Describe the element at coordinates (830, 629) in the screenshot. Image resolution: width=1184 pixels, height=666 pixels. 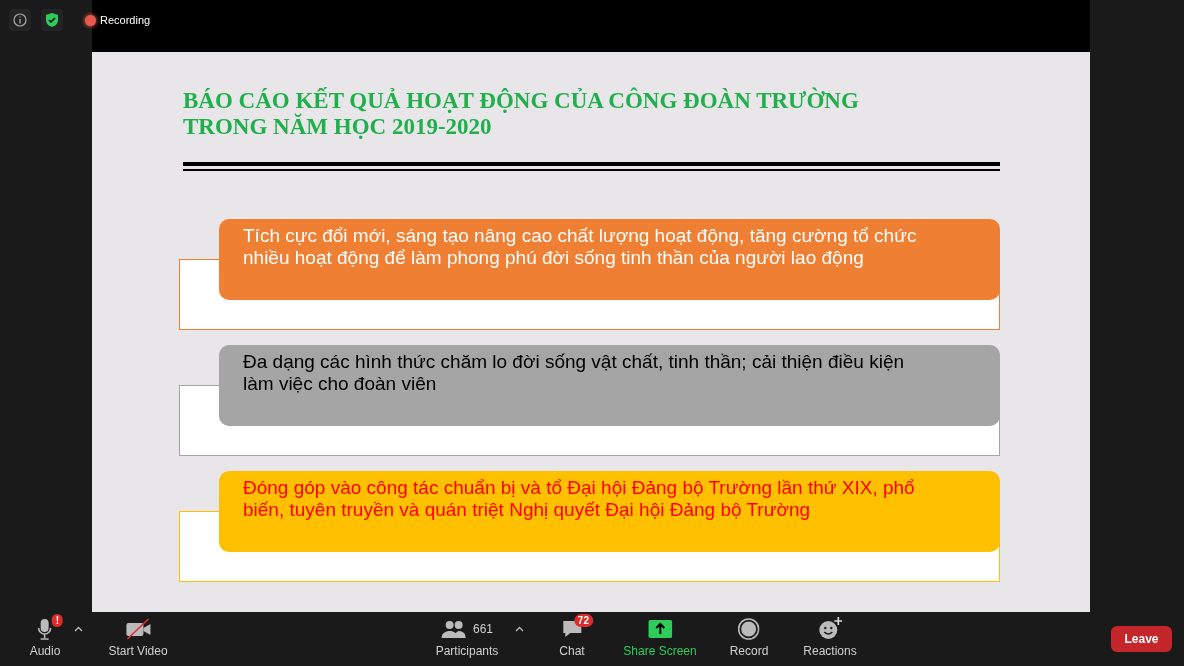
I see `smiley-plus-icon` at that location.